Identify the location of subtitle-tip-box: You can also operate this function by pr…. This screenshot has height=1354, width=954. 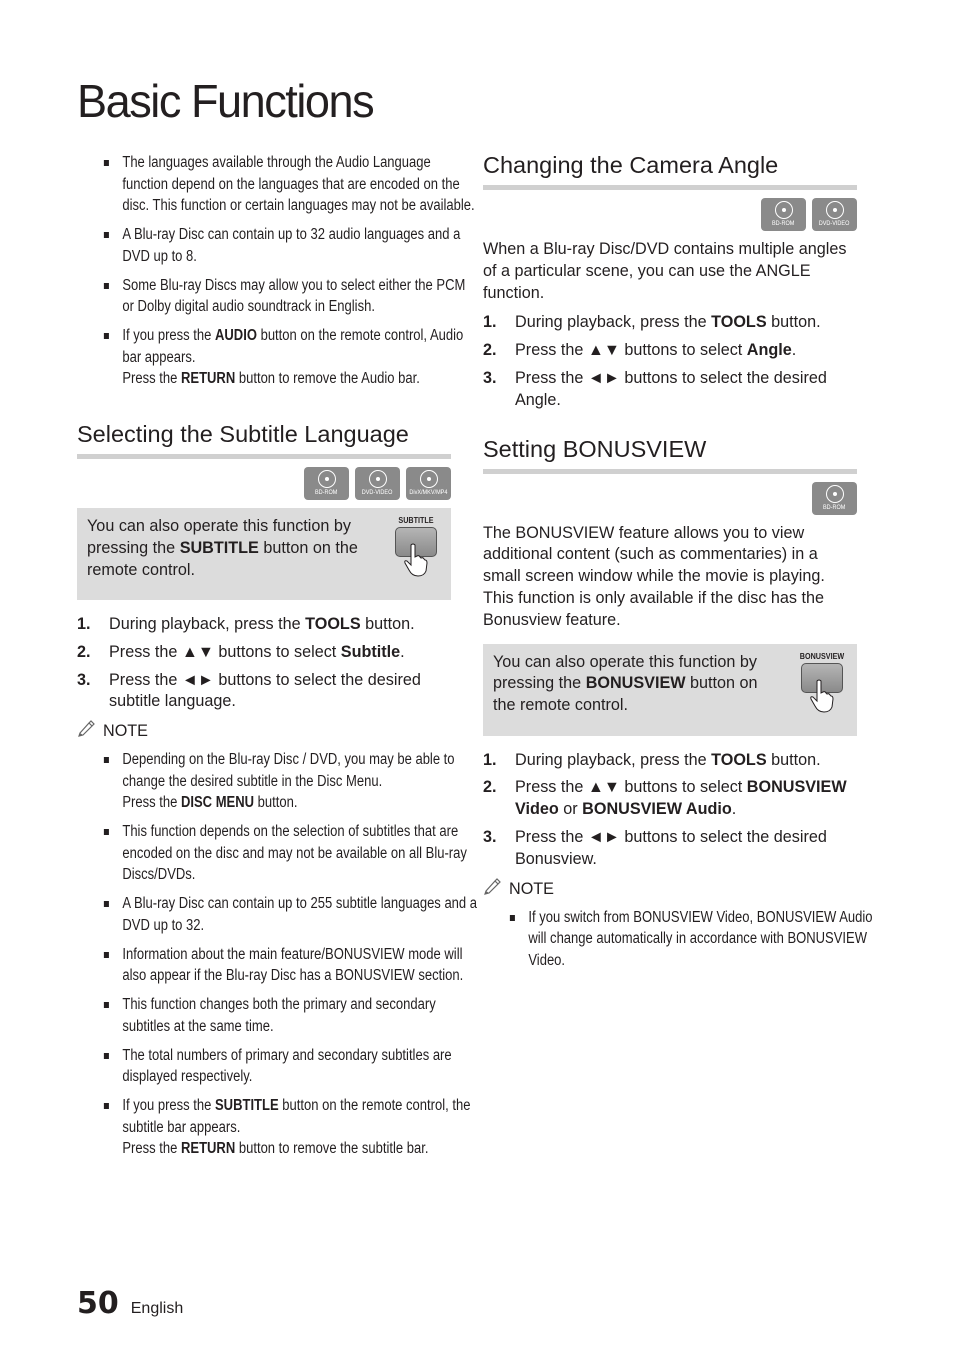
(264, 554).